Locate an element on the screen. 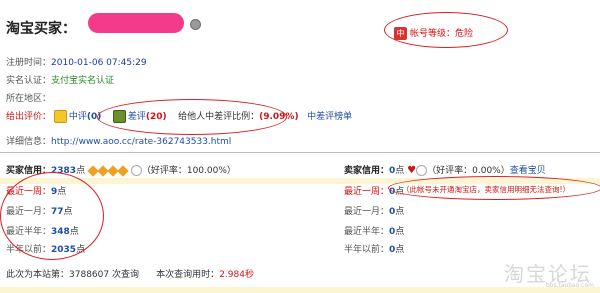  buyer-good-rate: （好评率：100.00%） is located at coordinates (188, 171).